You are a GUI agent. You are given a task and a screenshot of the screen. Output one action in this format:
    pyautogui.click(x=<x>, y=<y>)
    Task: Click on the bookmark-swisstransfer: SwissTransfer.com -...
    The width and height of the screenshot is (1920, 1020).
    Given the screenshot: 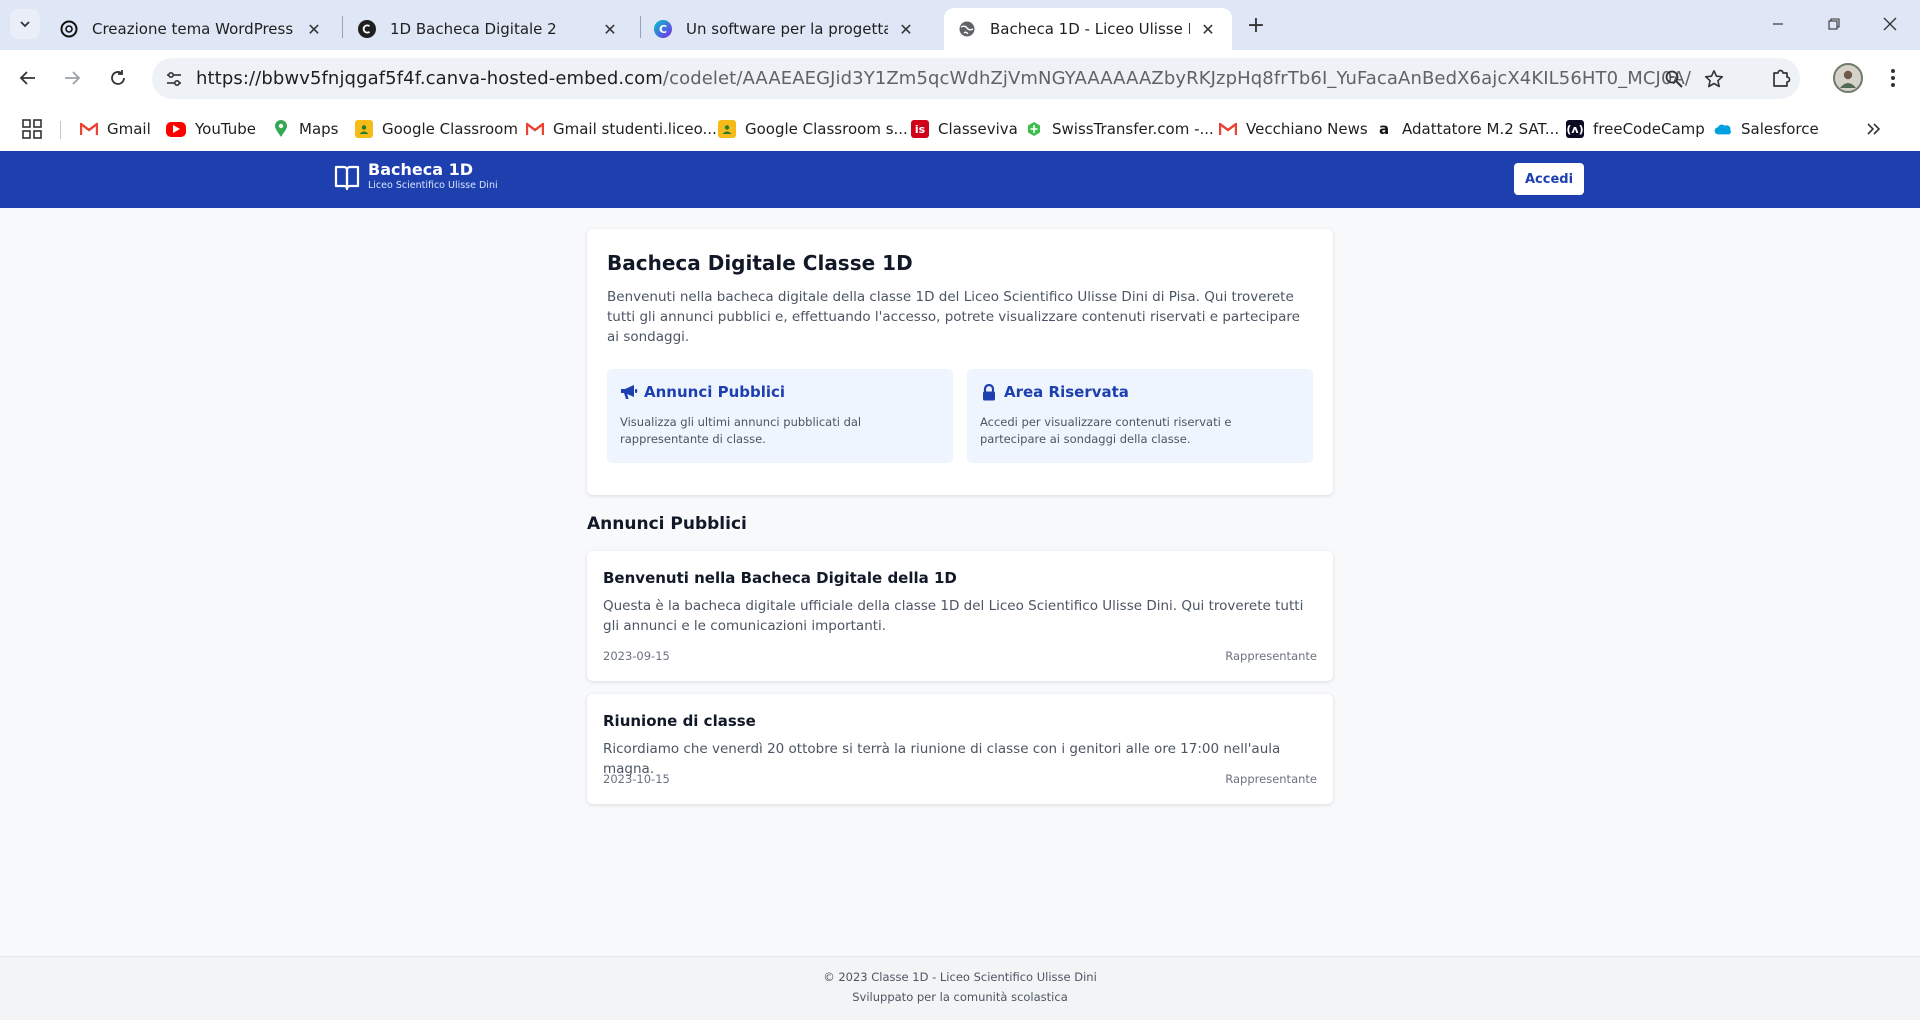 What is the action you would take?
    pyautogui.click(x=1119, y=129)
    